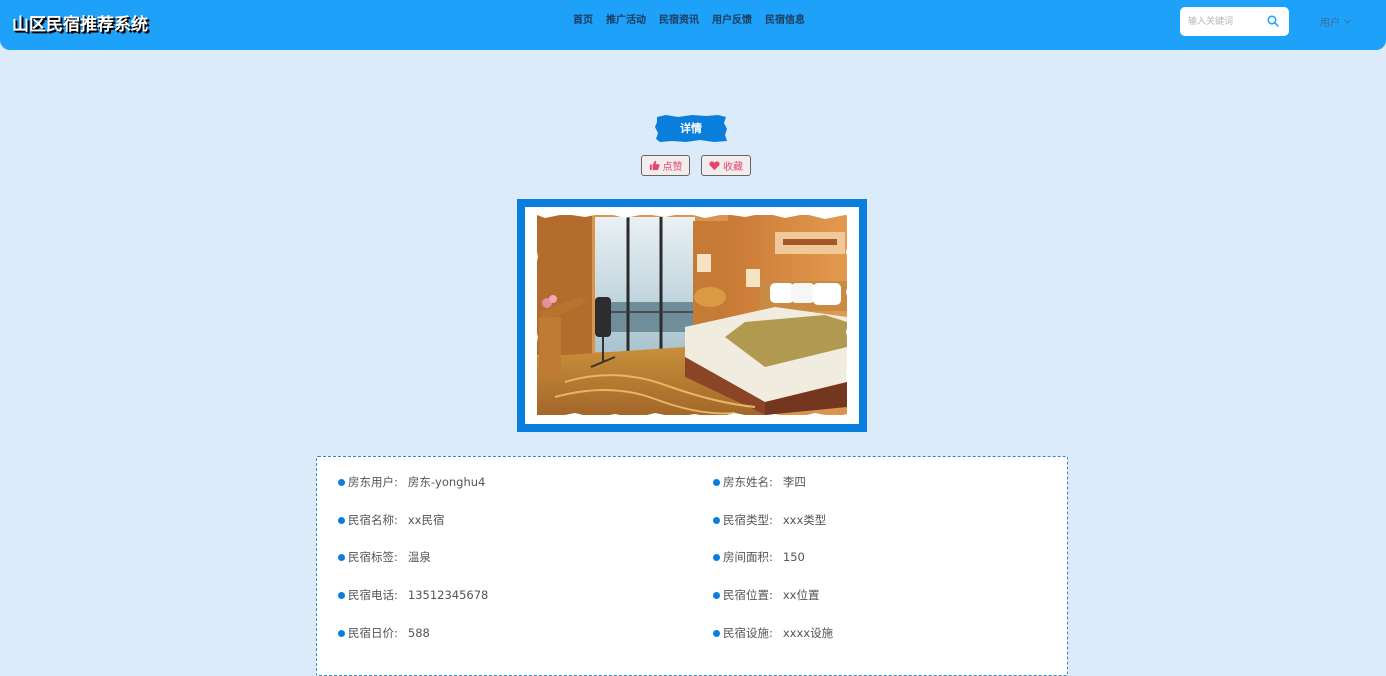 The image size is (1386, 676). I want to click on info-value: 150, so click(793, 557).